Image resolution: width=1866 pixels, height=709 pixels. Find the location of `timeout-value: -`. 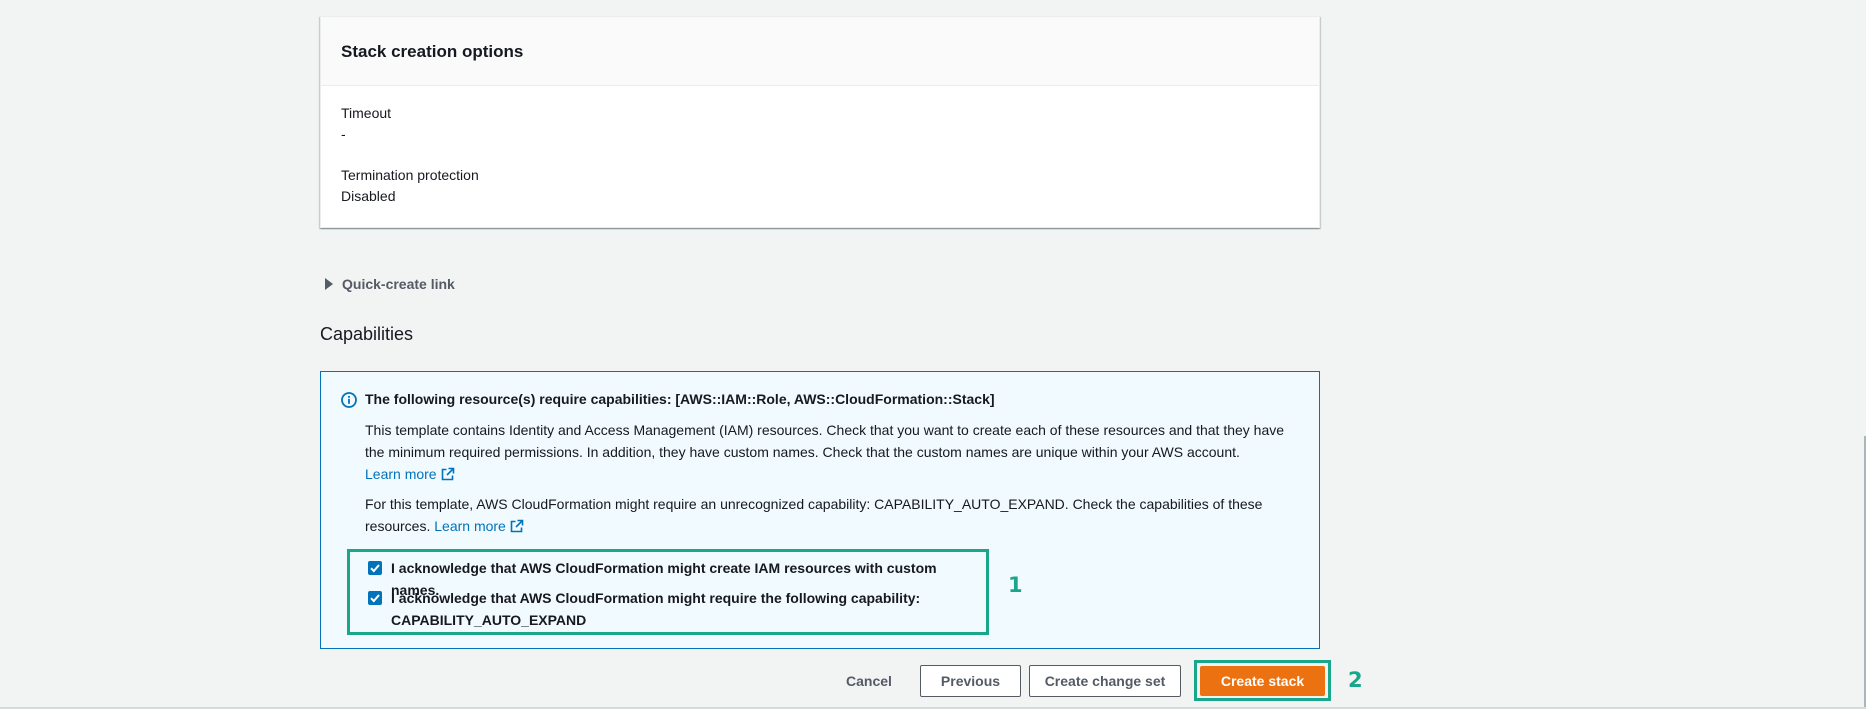

timeout-value: - is located at coordinates (343, 134).